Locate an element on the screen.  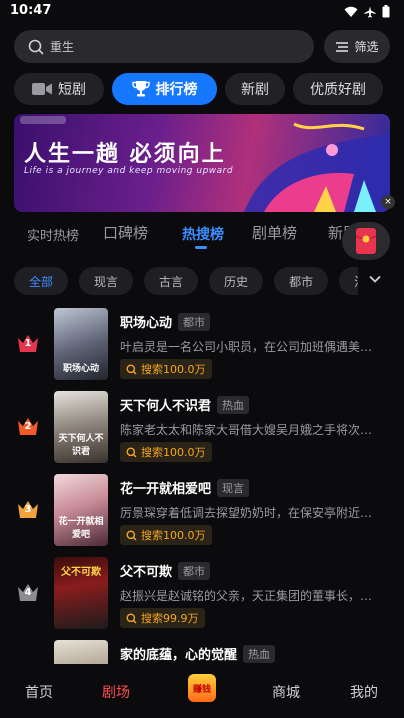
wifi-icon is located at coordinates (351, 11).